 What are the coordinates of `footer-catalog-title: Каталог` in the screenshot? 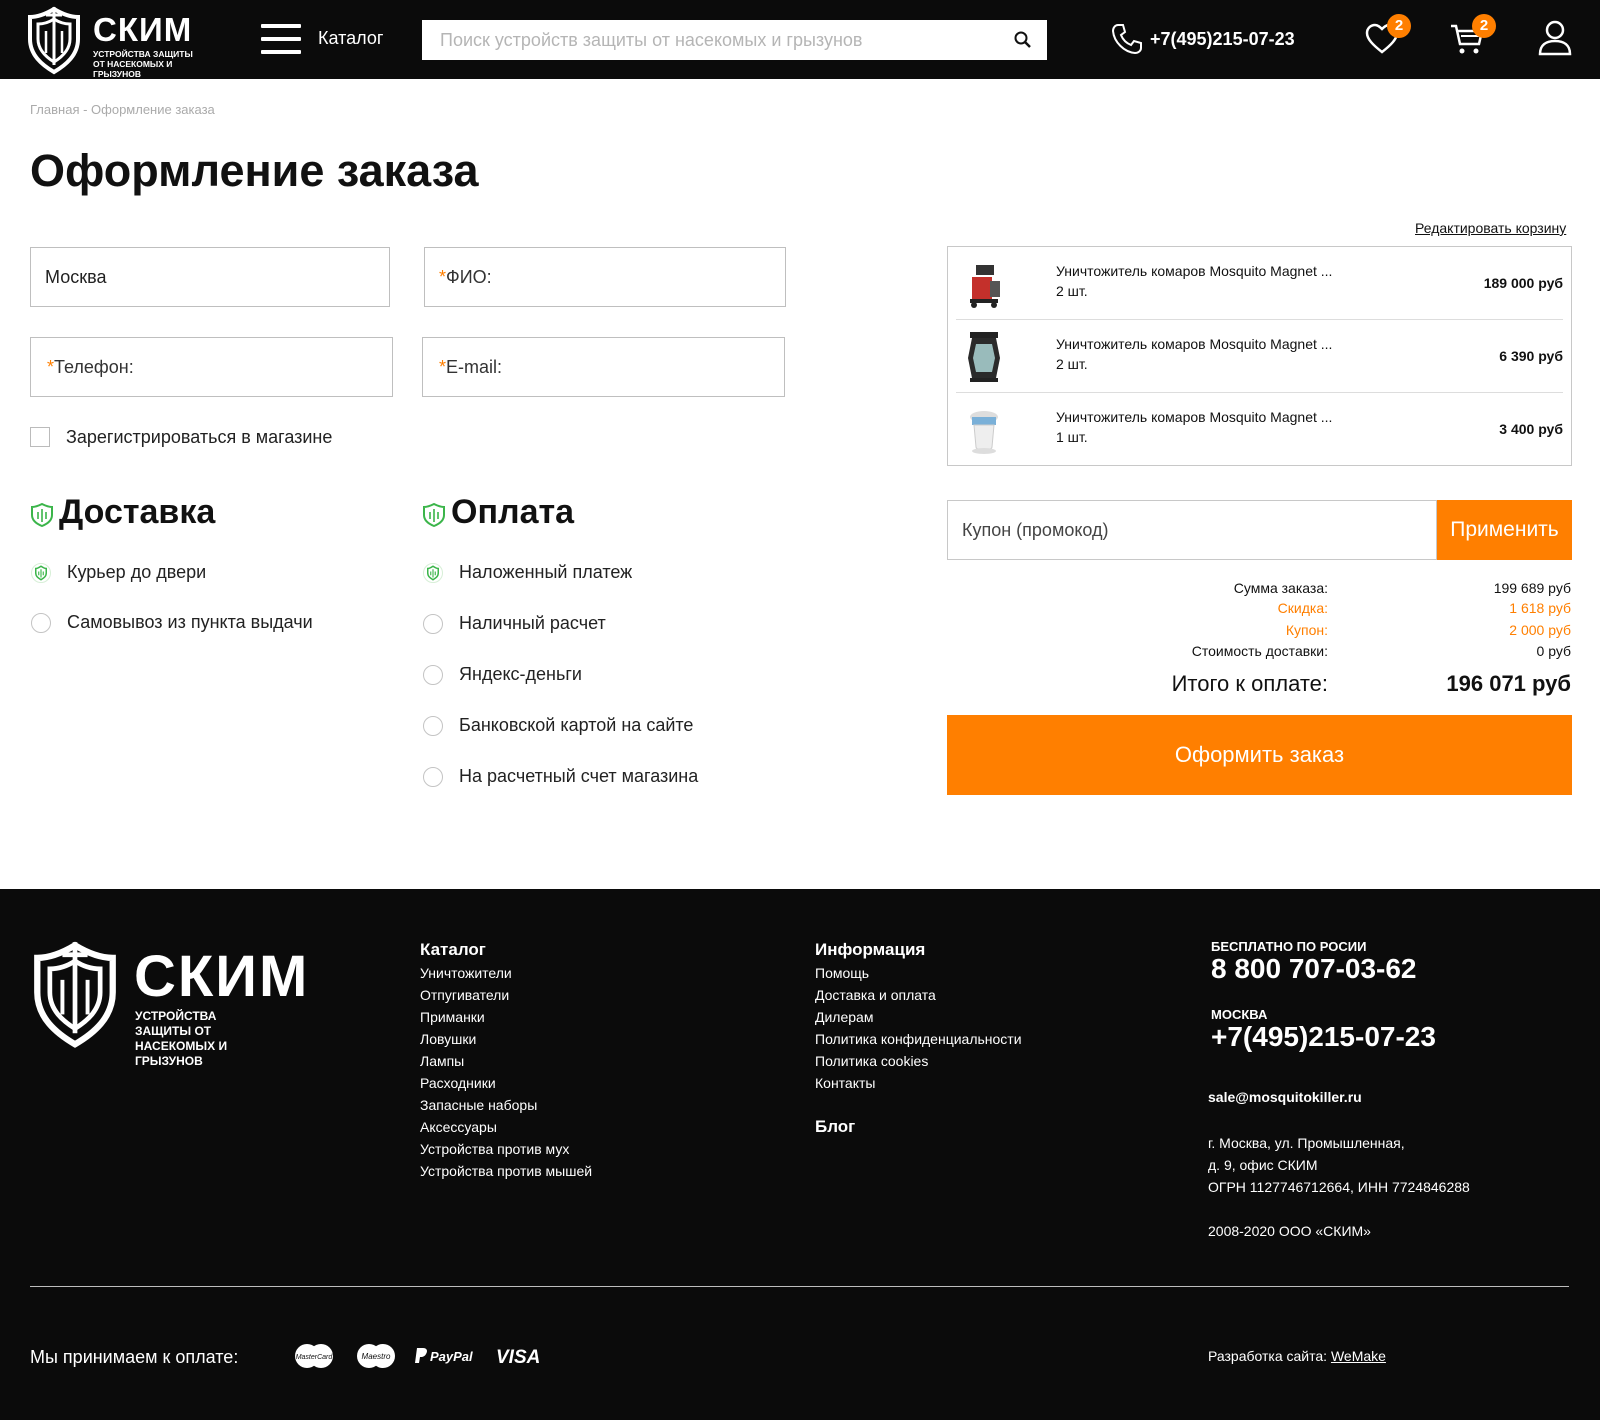 It's located at (453, 950).